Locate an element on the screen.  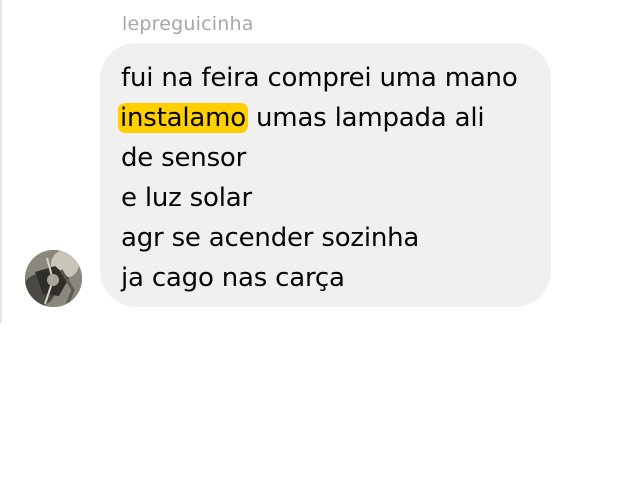
message-line: de sensor is located at coordinates (184, 158).